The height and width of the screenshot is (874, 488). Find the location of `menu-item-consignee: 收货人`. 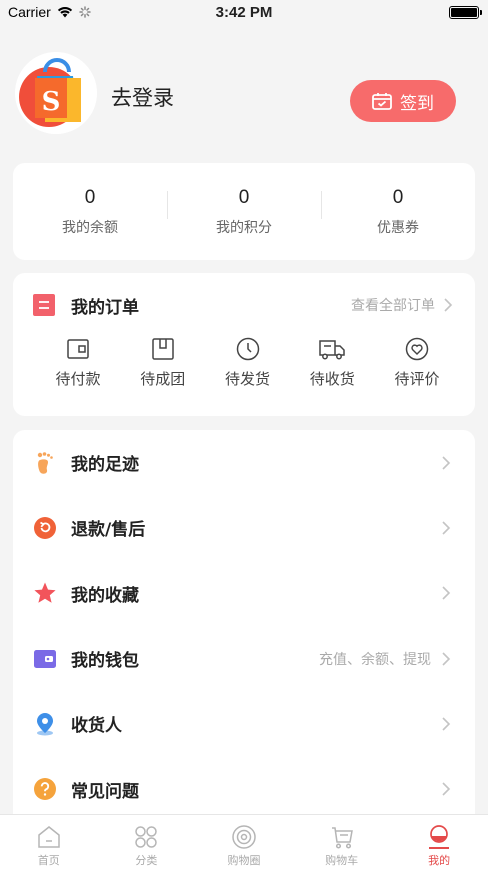

menu-item-consignee: 收货人 is located at coordinates (244, 723).